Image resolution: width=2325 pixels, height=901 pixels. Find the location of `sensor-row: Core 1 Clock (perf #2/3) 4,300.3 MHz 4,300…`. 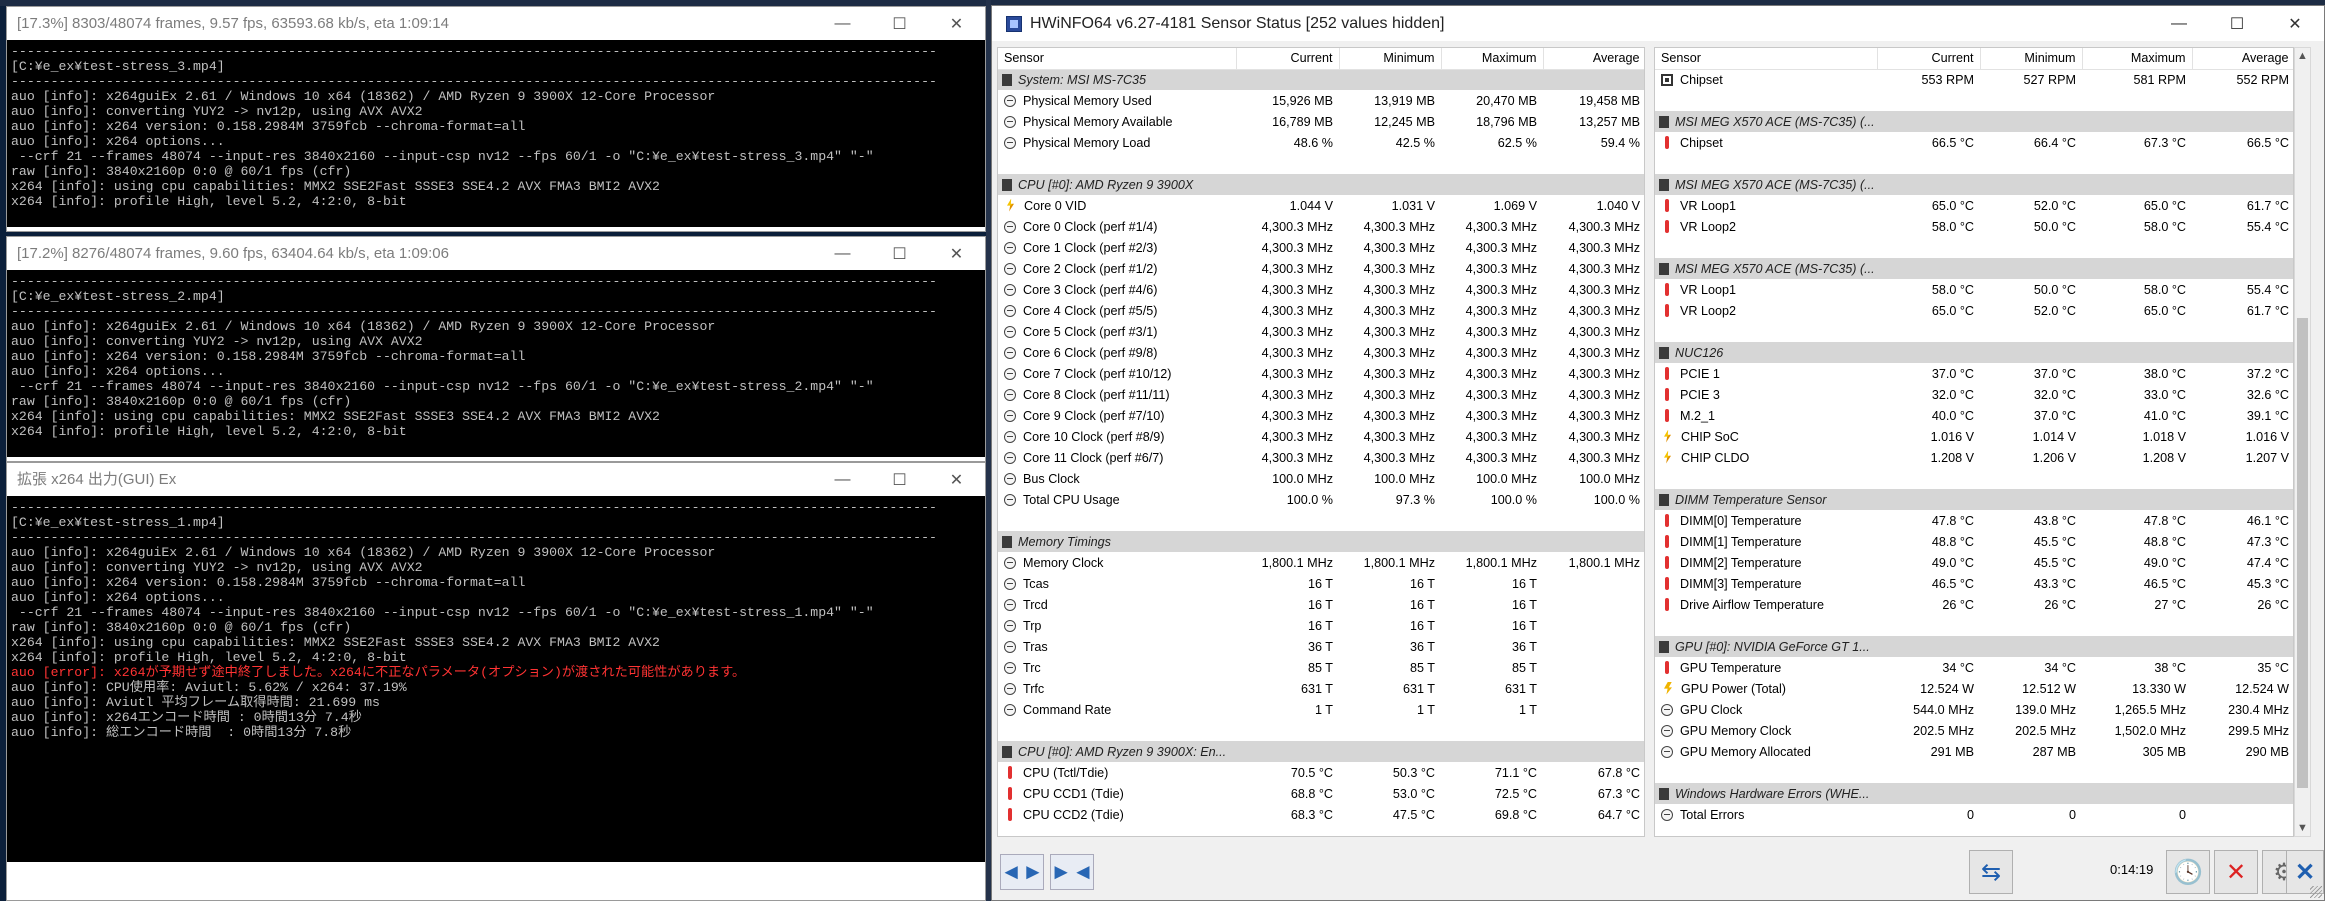

sensor-row: Core 1 Clock (perf #2/3) 4,300.3 MHz 4,300… is located at coordinates (1321, 247).